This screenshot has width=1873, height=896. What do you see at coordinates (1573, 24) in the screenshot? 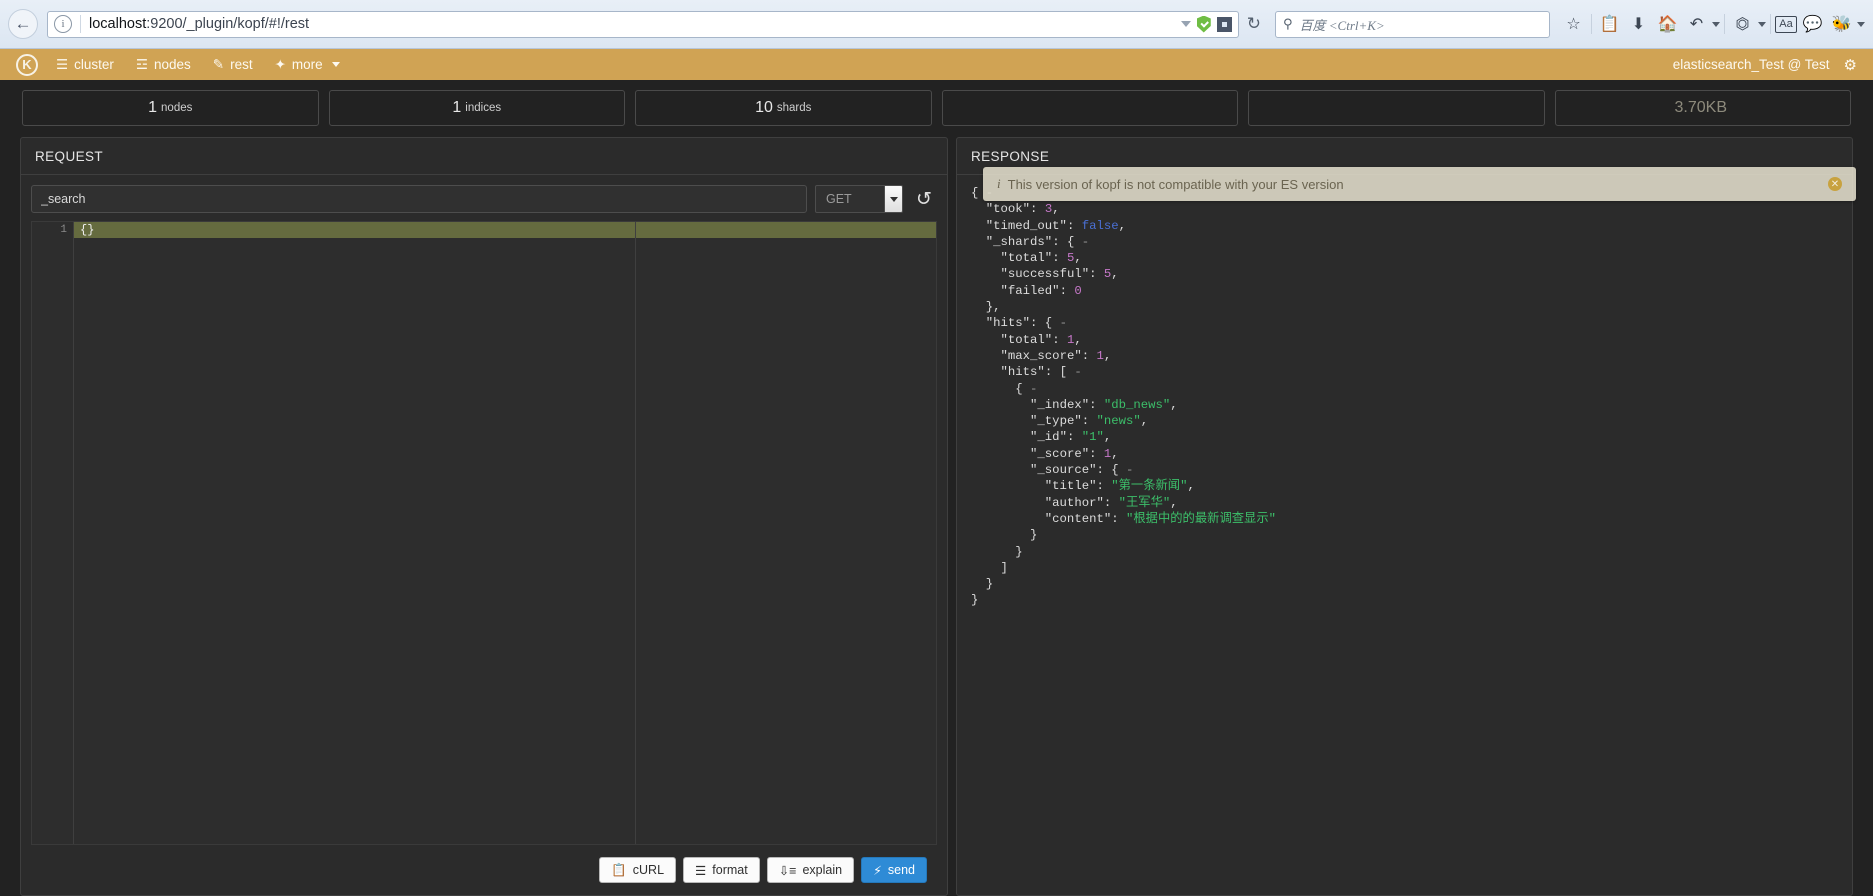
I see `bookmark-star-icon: ☆` at bounding box center [1573, 24].